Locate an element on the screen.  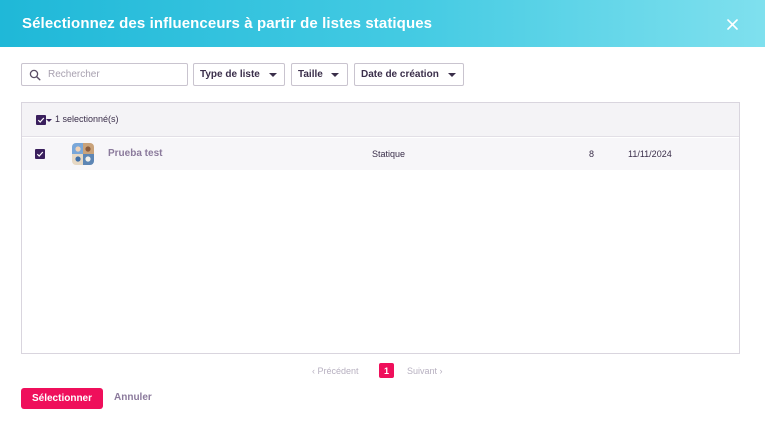
filter-date-de-creation: Date de création is located at coordinates (409, 74).